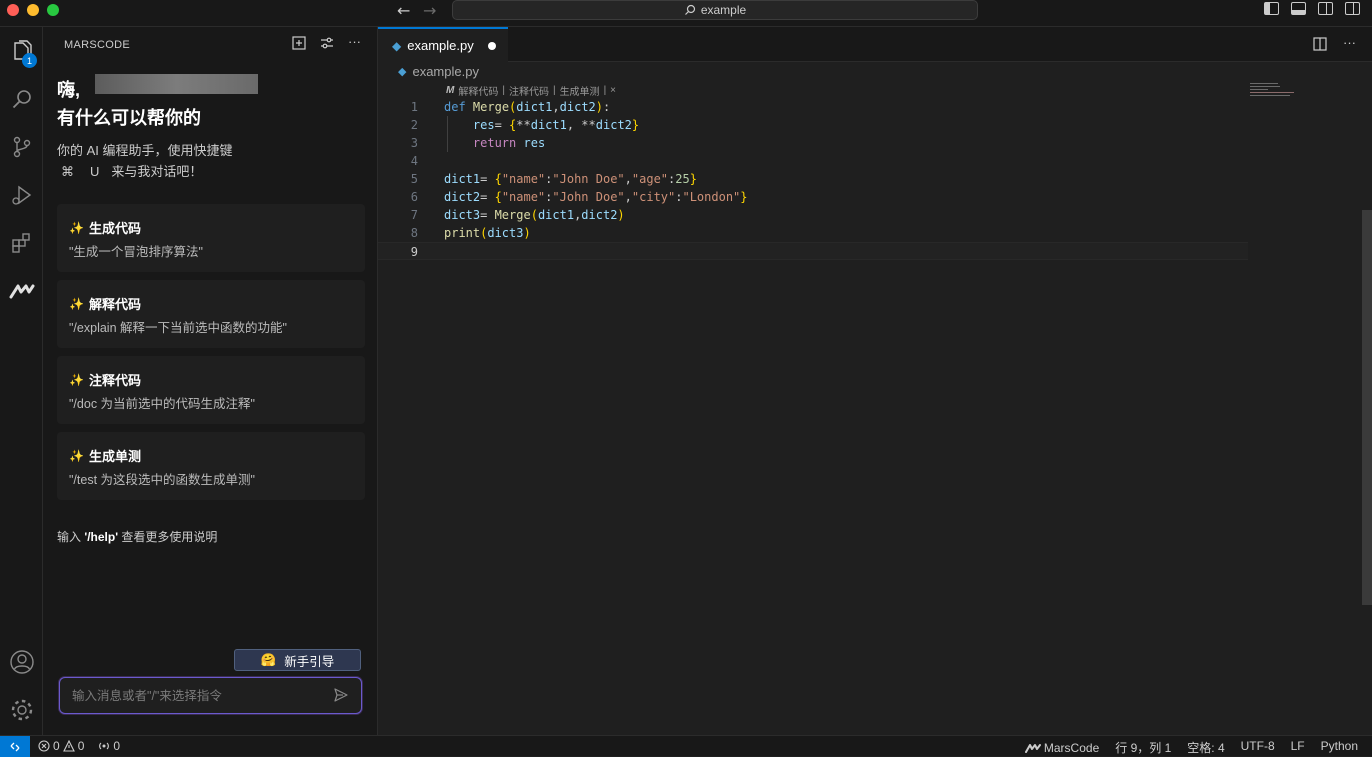 This screenshot has width=1372, height=757. Describe the element at coordinates (813, 215) in the screenshot. I see `code-line: 7 dict3= Merge(dict1,dict2)` at that location.